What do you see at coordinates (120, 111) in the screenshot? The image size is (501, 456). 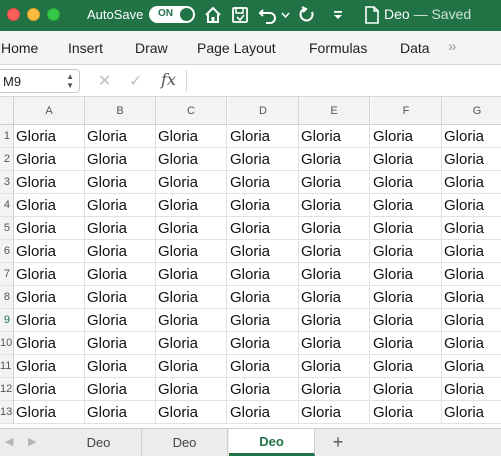 I see `column-header-b: B` at bounding box center [120, 111].